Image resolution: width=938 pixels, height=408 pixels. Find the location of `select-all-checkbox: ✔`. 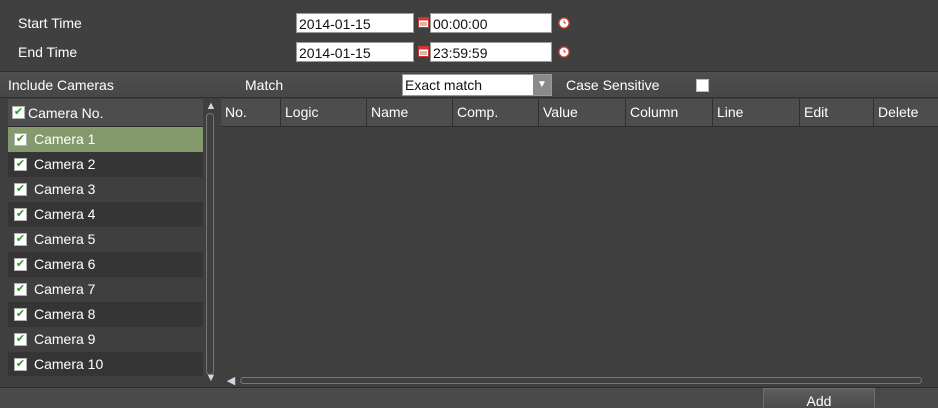

select-all-checkbox: ✔ is located at coordinates (18, 112).